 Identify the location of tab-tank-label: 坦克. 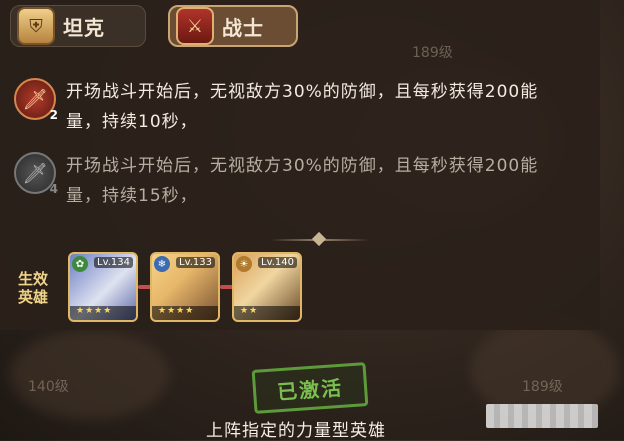
(84, 27).